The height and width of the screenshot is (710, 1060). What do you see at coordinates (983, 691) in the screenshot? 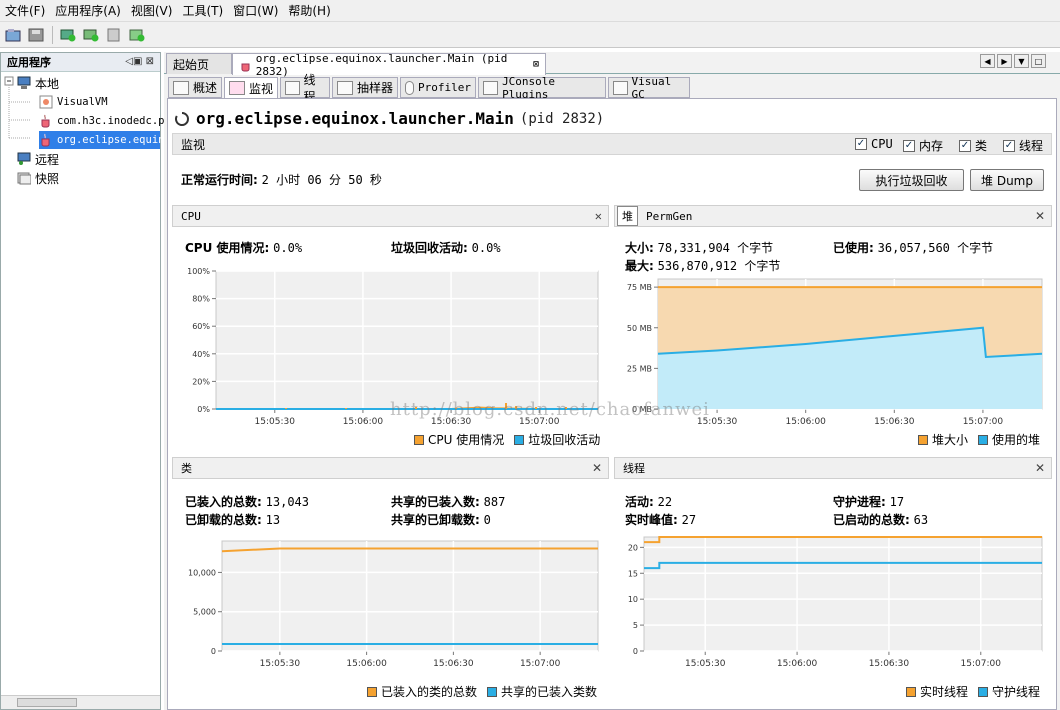
I see `legend-swatch-daemon` at bounding box center [983, 691].